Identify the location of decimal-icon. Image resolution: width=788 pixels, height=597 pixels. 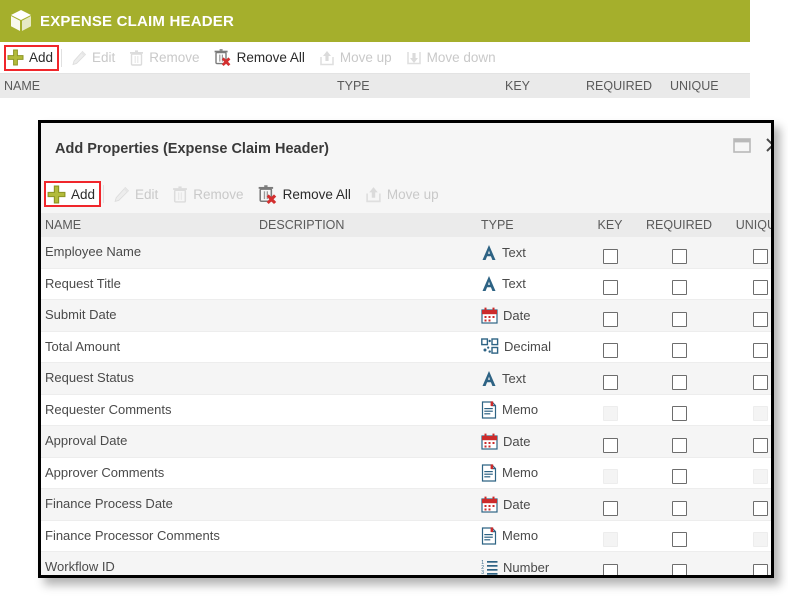
(490, 346).